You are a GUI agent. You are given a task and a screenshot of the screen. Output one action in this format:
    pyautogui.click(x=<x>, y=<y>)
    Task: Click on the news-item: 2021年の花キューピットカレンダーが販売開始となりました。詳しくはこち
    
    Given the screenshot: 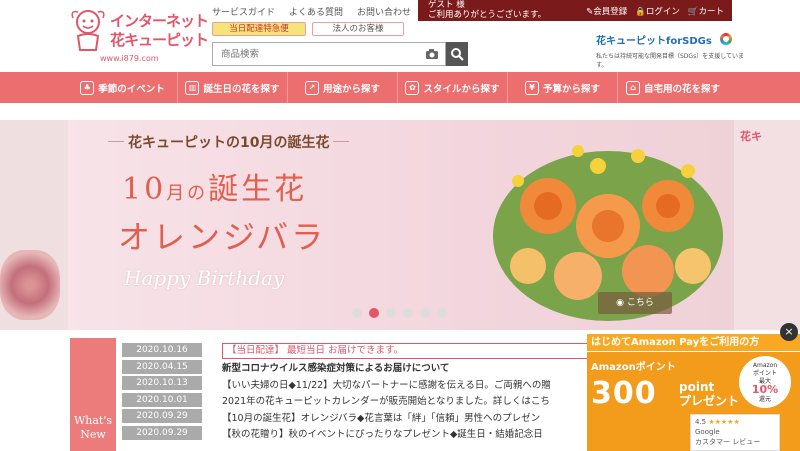 What is the action you would take?
    pyautogui.click(x=405, y=401)
    